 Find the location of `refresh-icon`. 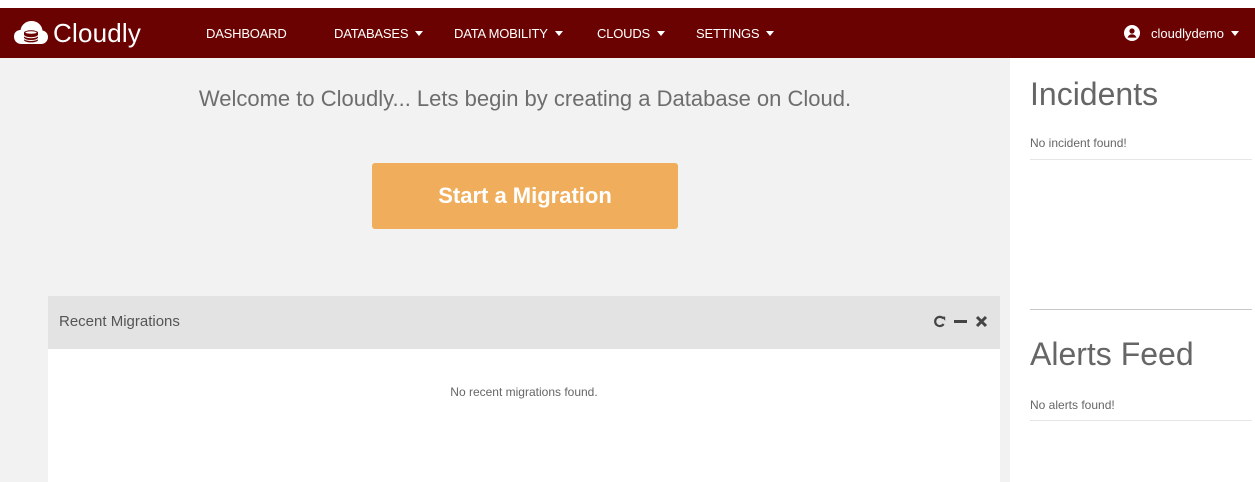

refresh-icon is located at coordinates (939, 321).